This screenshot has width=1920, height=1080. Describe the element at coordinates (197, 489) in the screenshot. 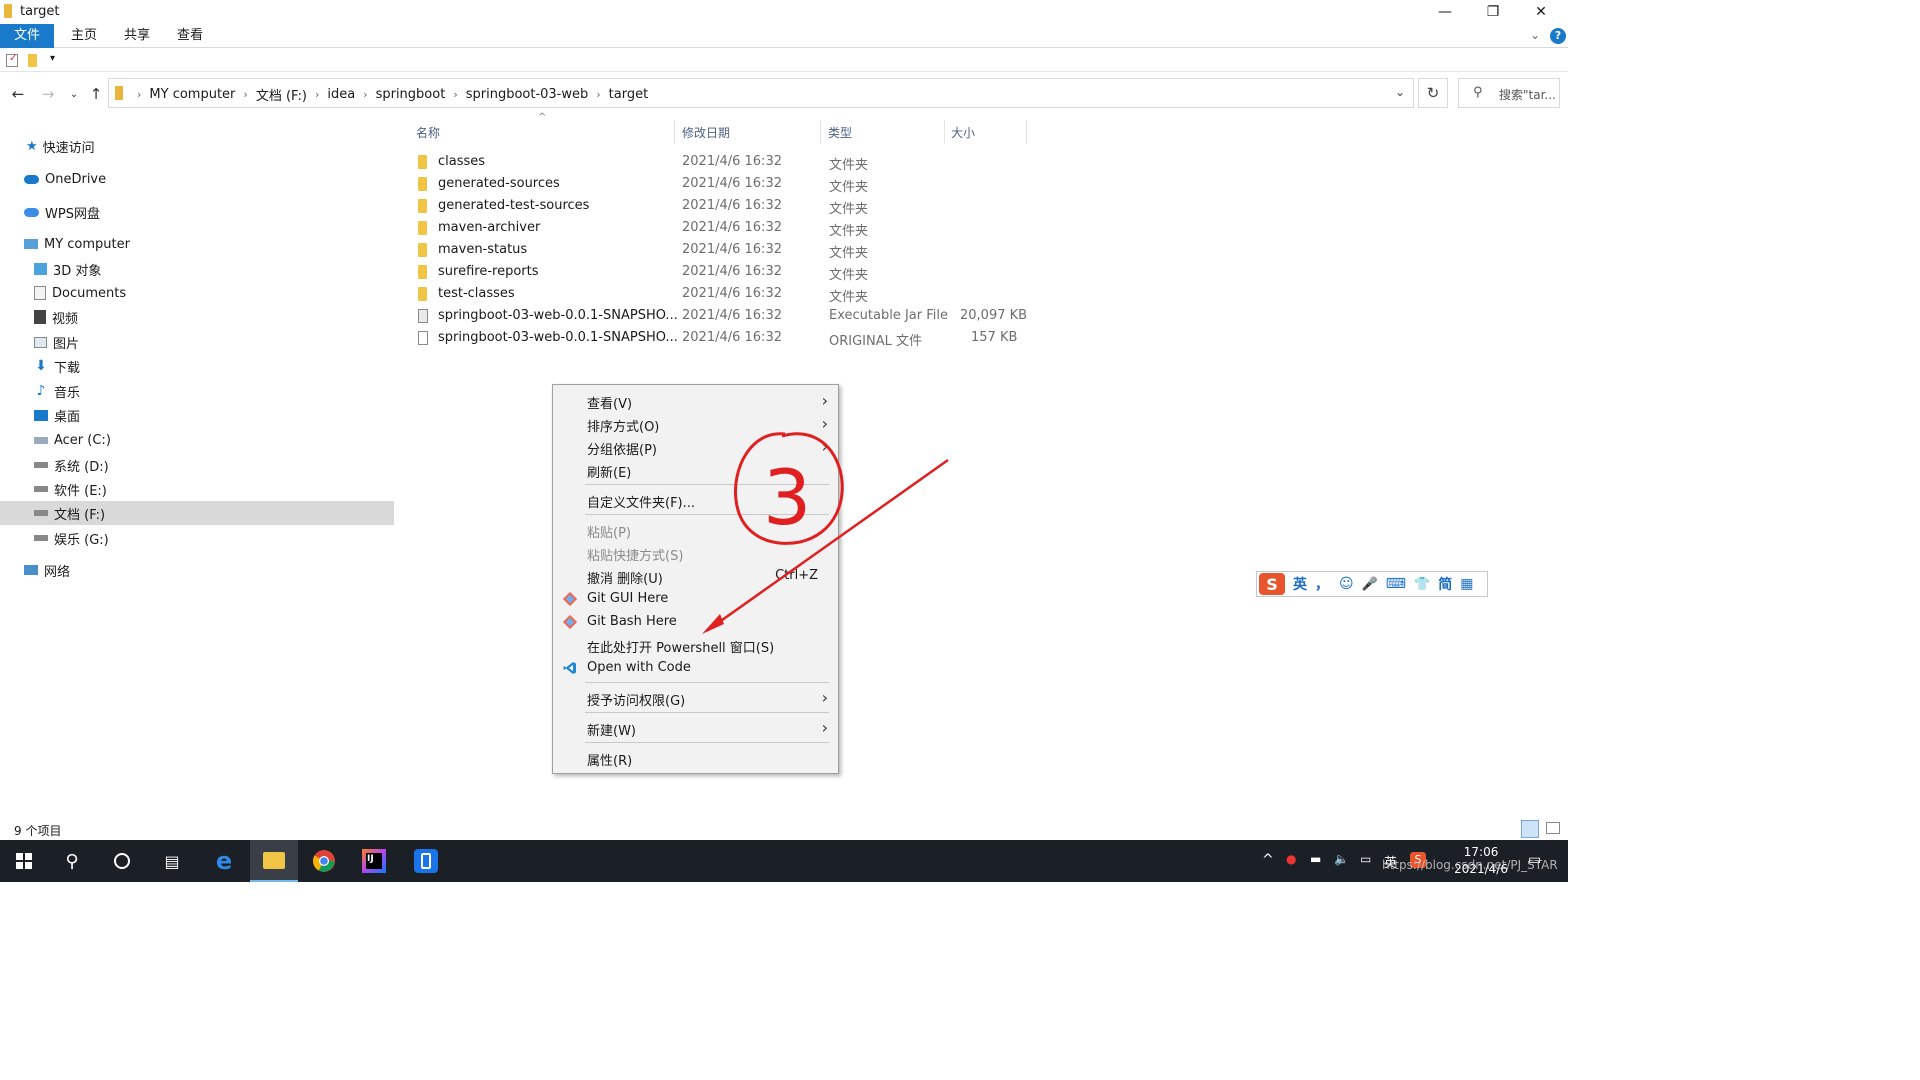

I see `sidebar-item-drive-e: 软件 (E:)` at that location.